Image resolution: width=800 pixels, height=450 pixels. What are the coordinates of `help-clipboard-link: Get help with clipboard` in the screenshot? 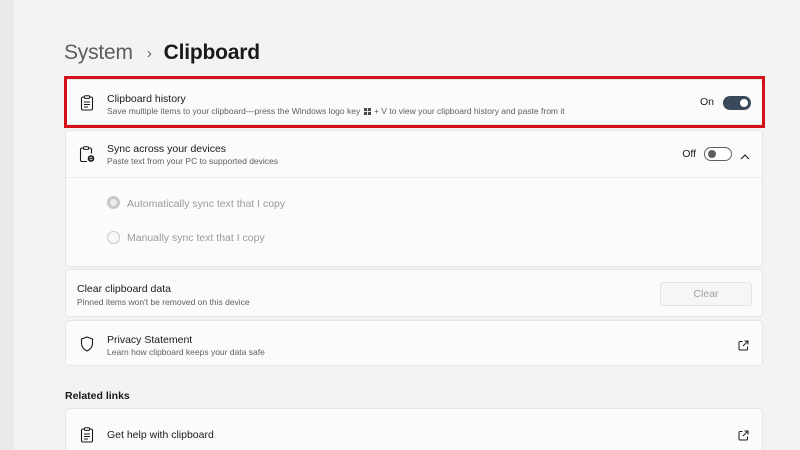 It's located at (414, 429).